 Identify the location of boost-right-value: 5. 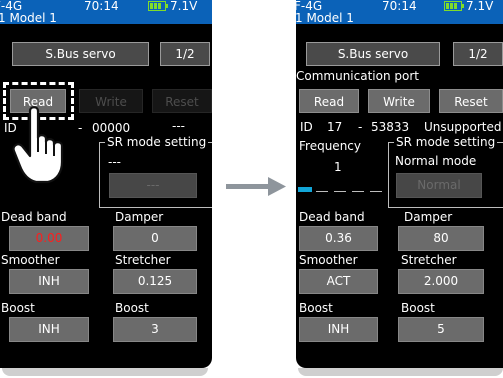
(441, 329).